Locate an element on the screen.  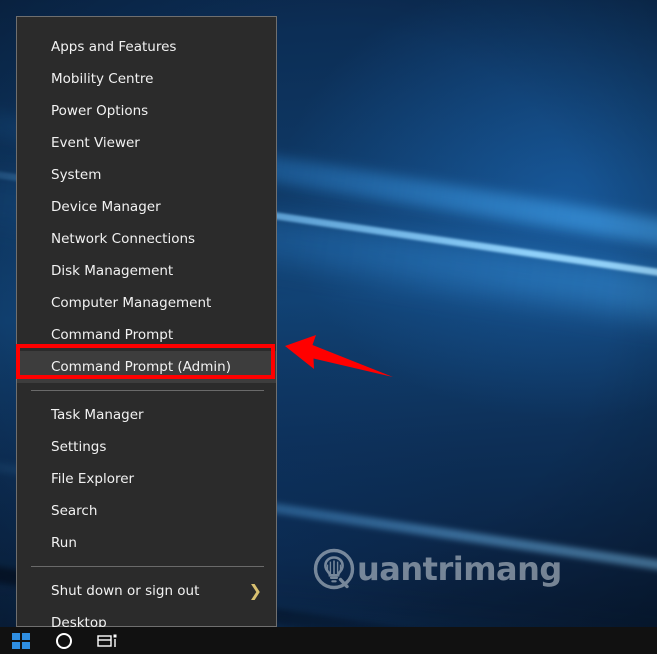
menu-item-label: Computer Management is located at coordinates (131, 303).